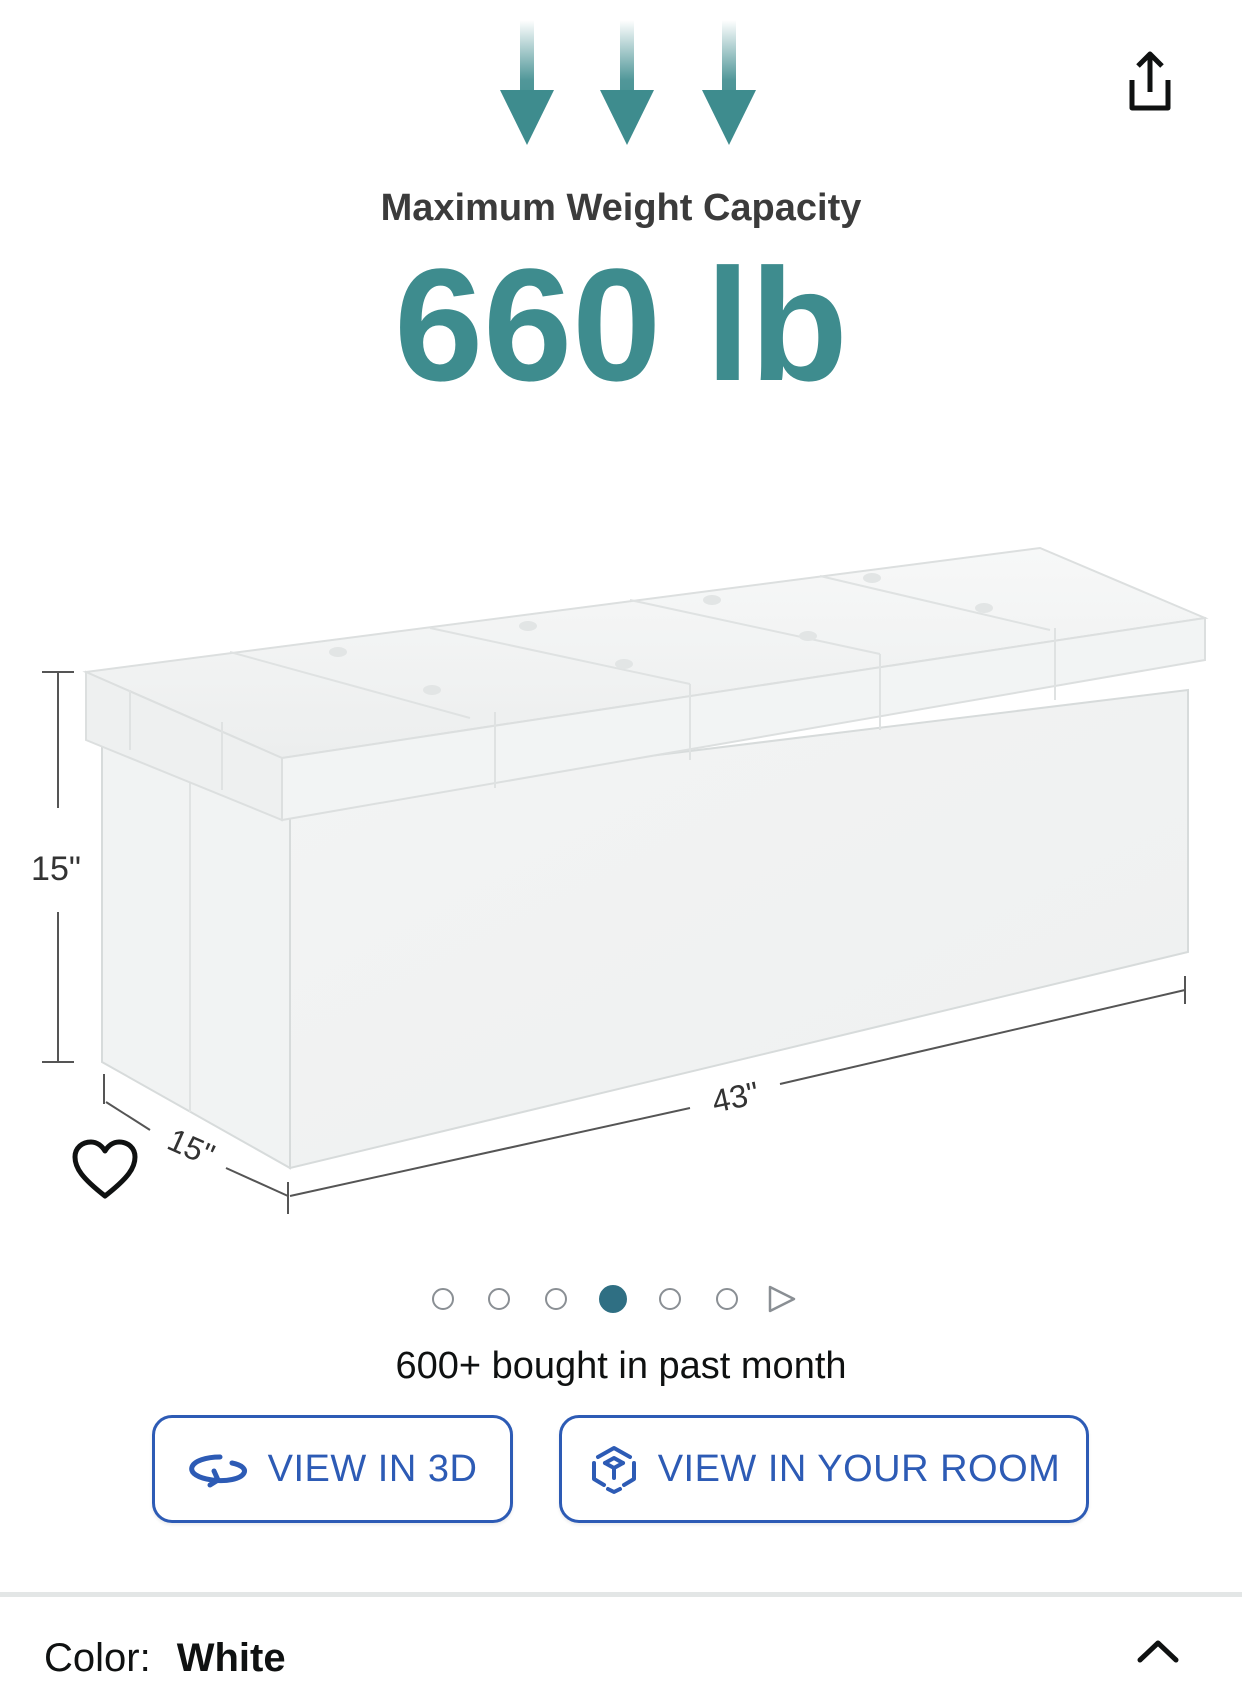 This screenshot has height=1699, width=1242. Describe the element at coordinates (621, 324) in the screenshot. I see `capacity-value: 660 lb` at that location.